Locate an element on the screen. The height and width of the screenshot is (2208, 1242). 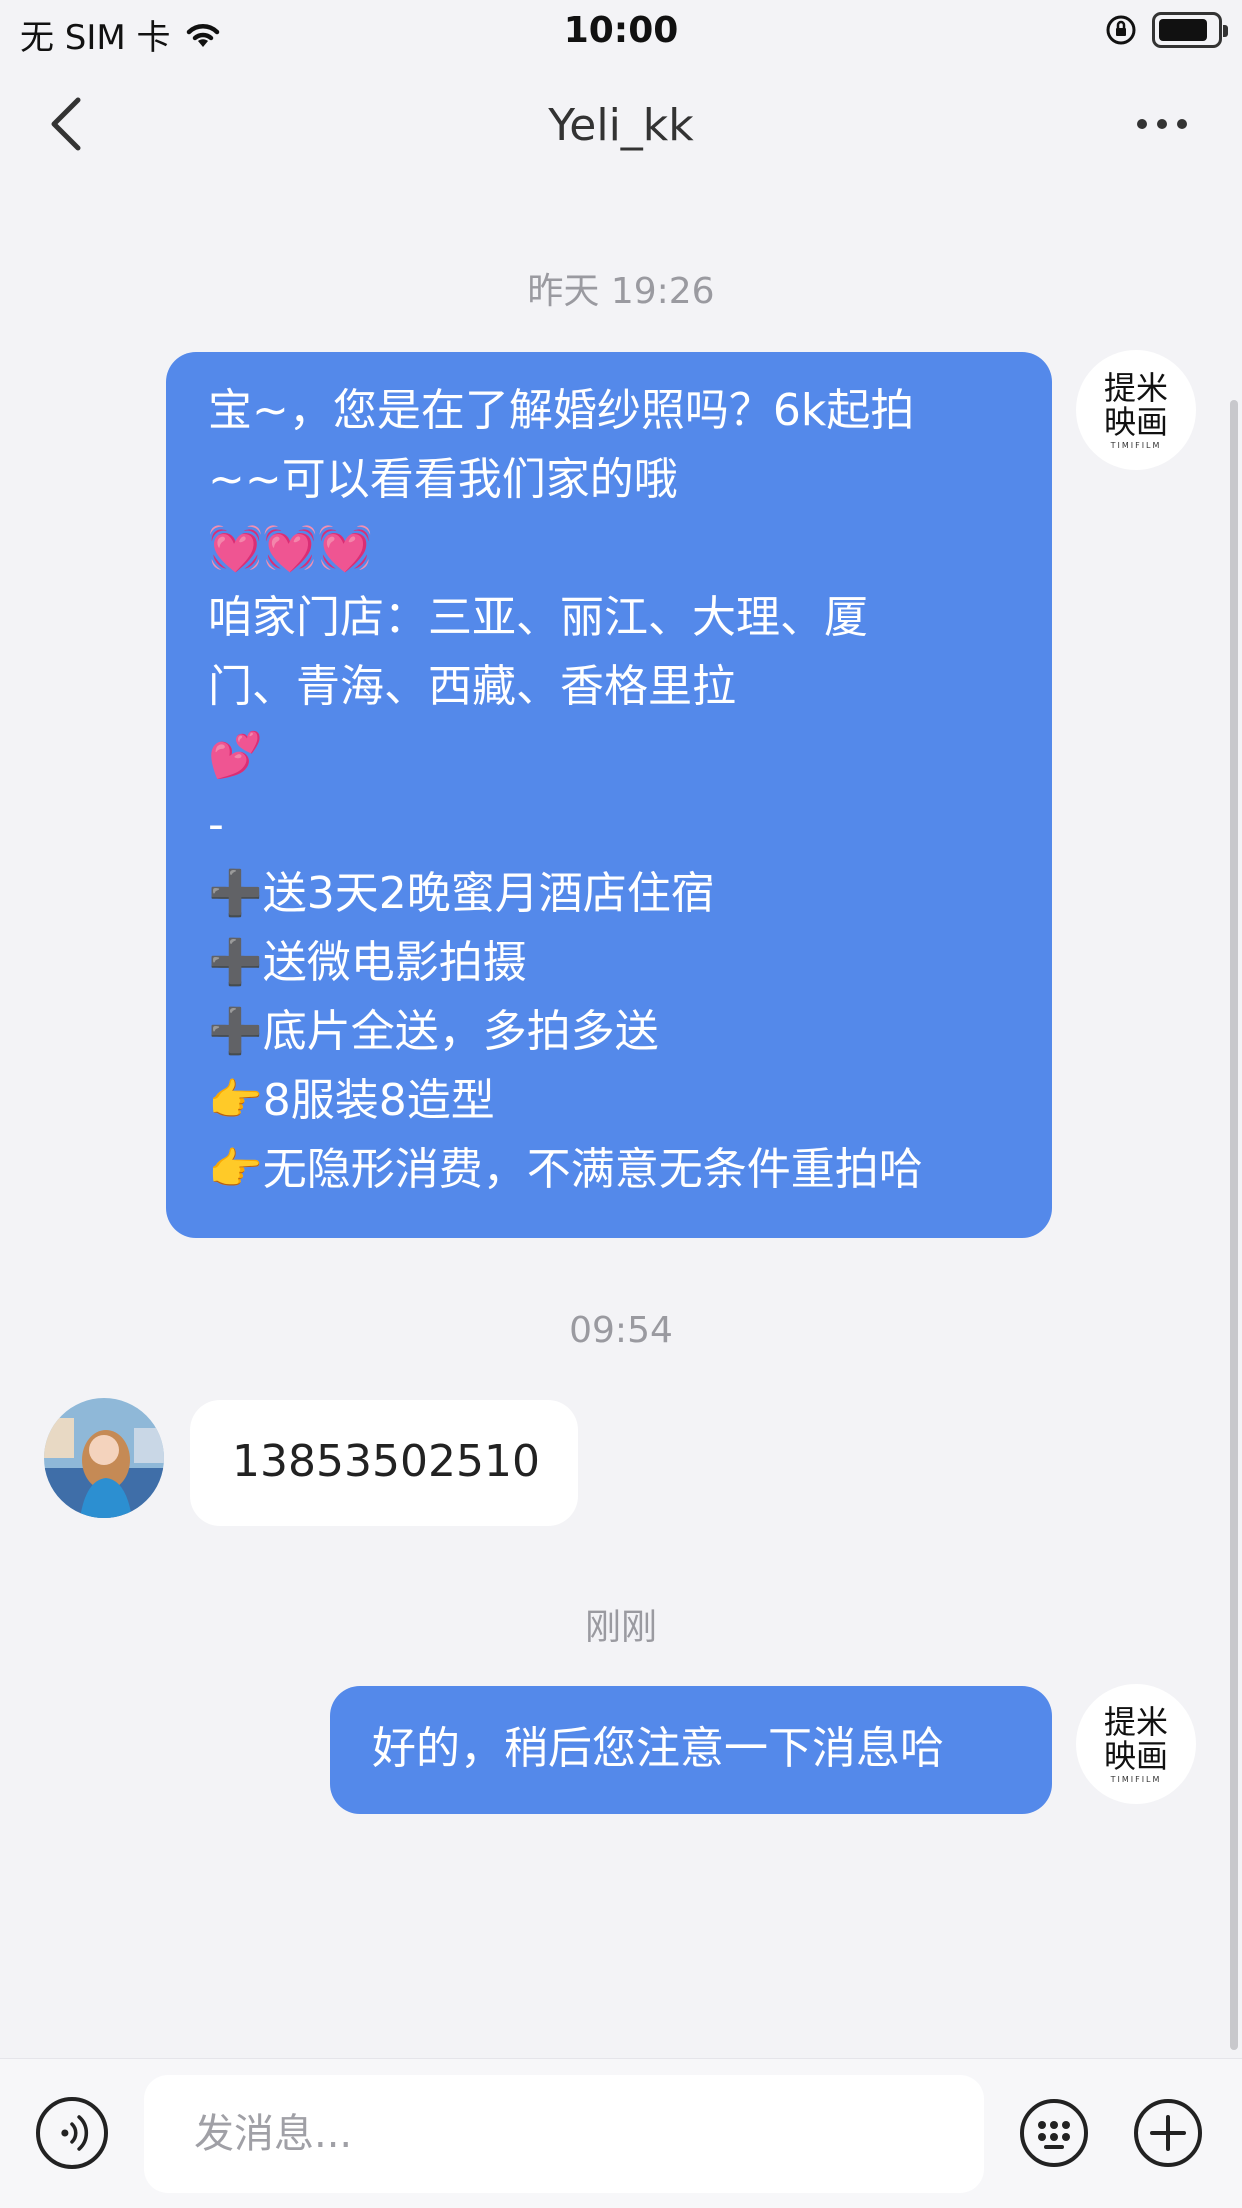
more-dots-icon is located at coordinates (1162, 124).